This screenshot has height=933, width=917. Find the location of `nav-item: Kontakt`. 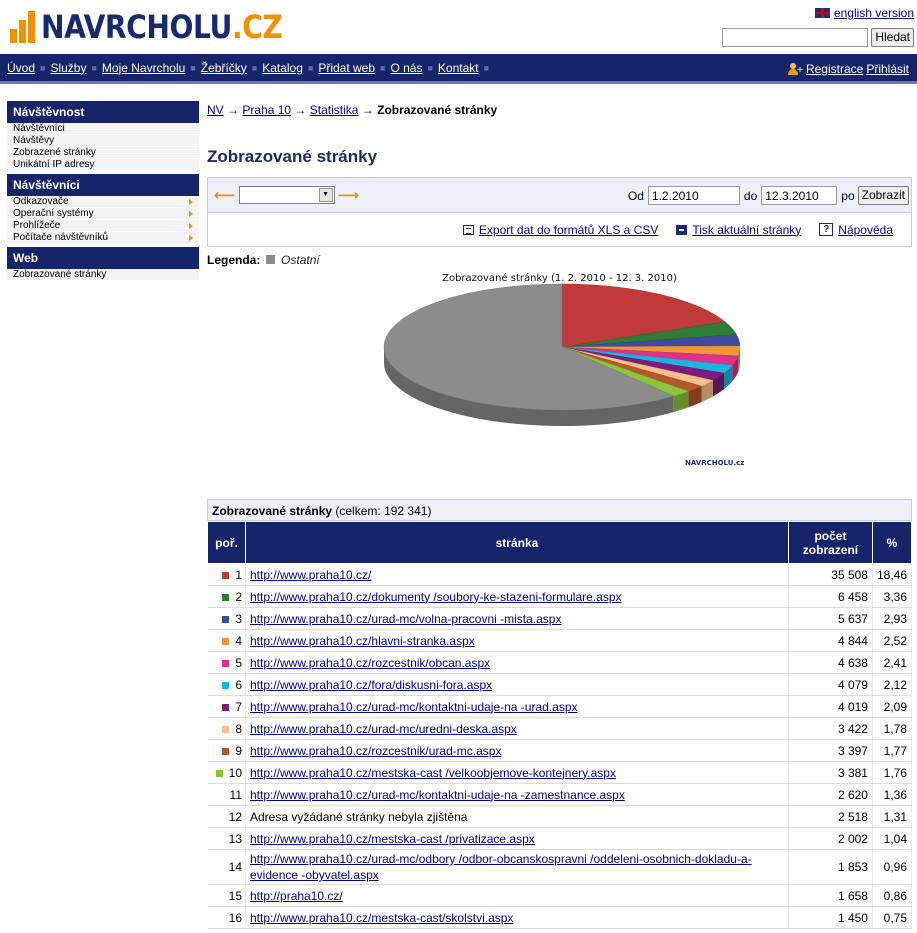

nav-item: Kontakt is located at coordinates (458, 68).